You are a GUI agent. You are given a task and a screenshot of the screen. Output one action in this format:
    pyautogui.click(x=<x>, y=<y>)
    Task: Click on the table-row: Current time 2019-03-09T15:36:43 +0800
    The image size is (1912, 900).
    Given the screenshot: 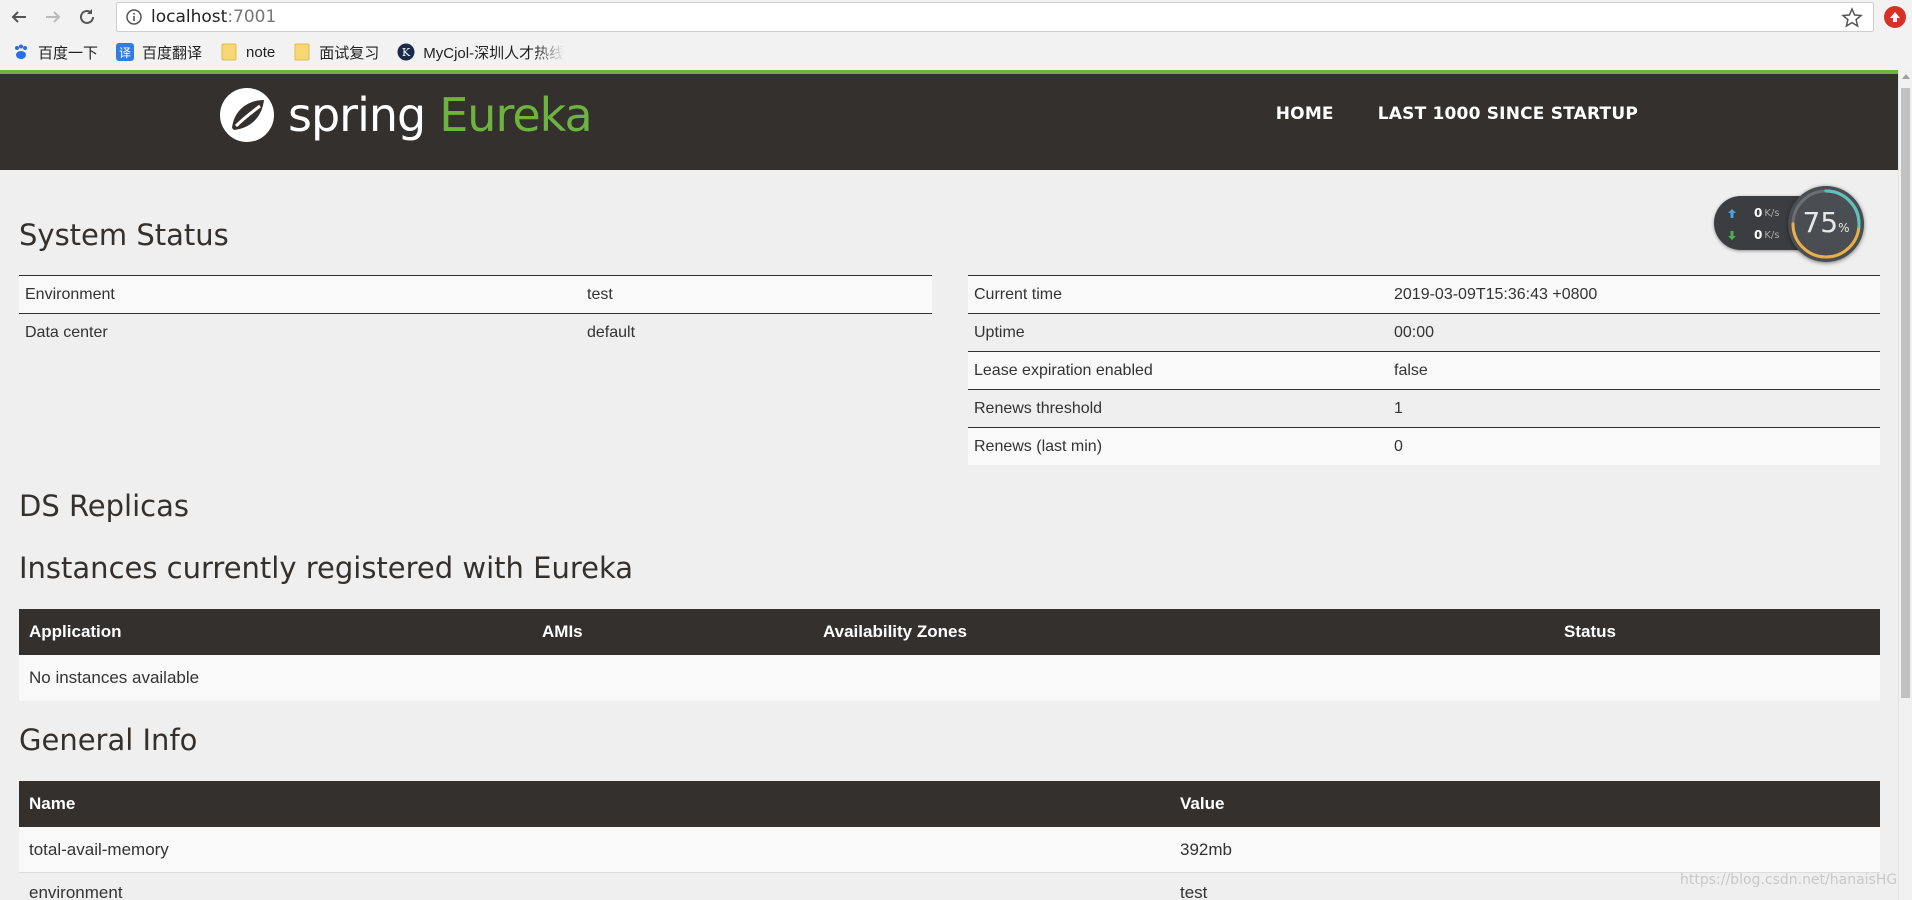 What is the action you would take?
    pyautogui.click(x=1424, y=294)
    